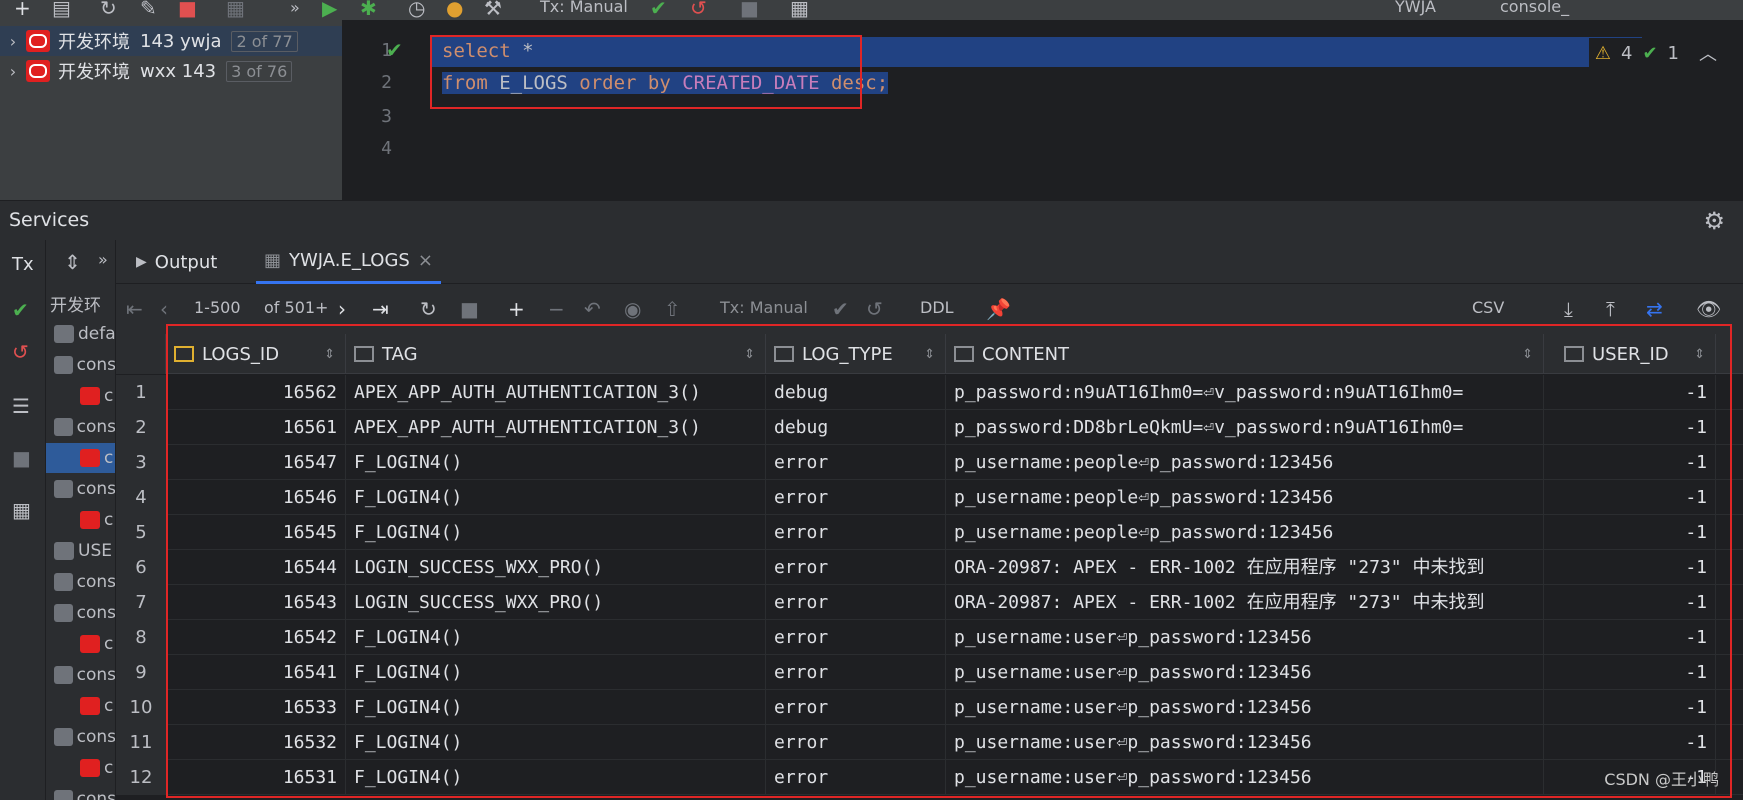 This screenshot has height=800, width=1743. Describe the element at coordinates (141, 567) in the screenshot. I see `row-number: 6` at that location.